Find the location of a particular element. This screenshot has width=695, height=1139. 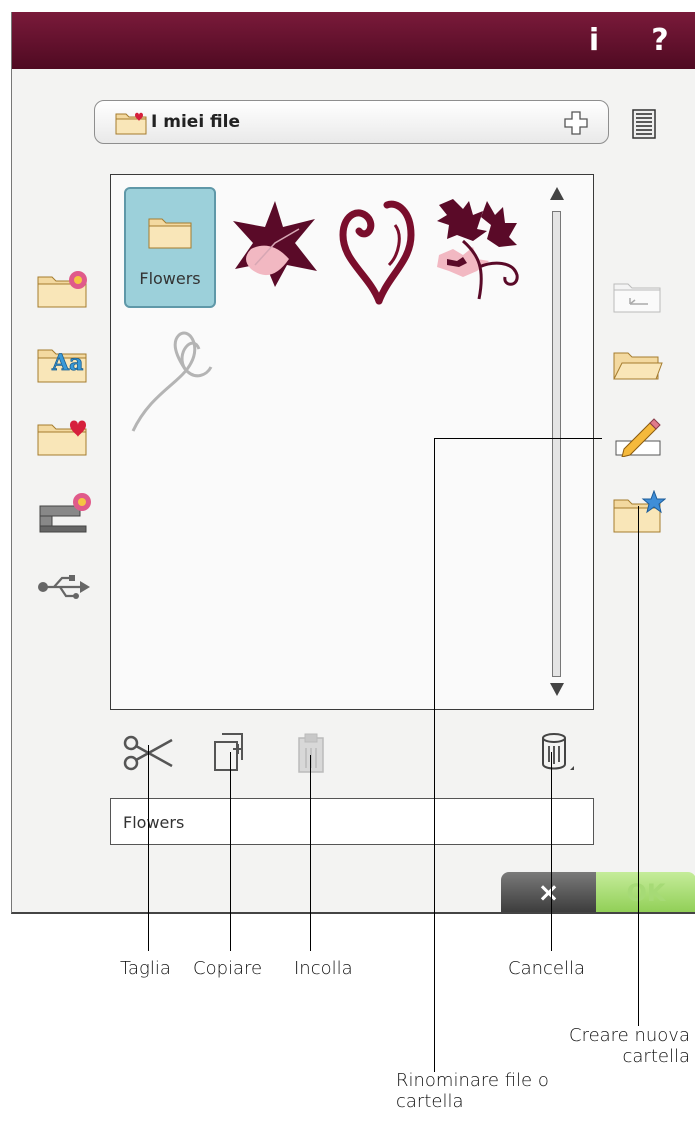

callout-line-paste is located at coordinates (310, 853).